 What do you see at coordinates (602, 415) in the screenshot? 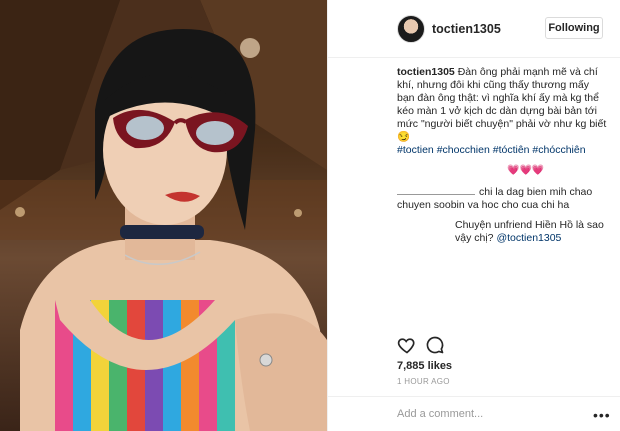
I see `more-options-icon: •••` at bounding box center [602, 415].